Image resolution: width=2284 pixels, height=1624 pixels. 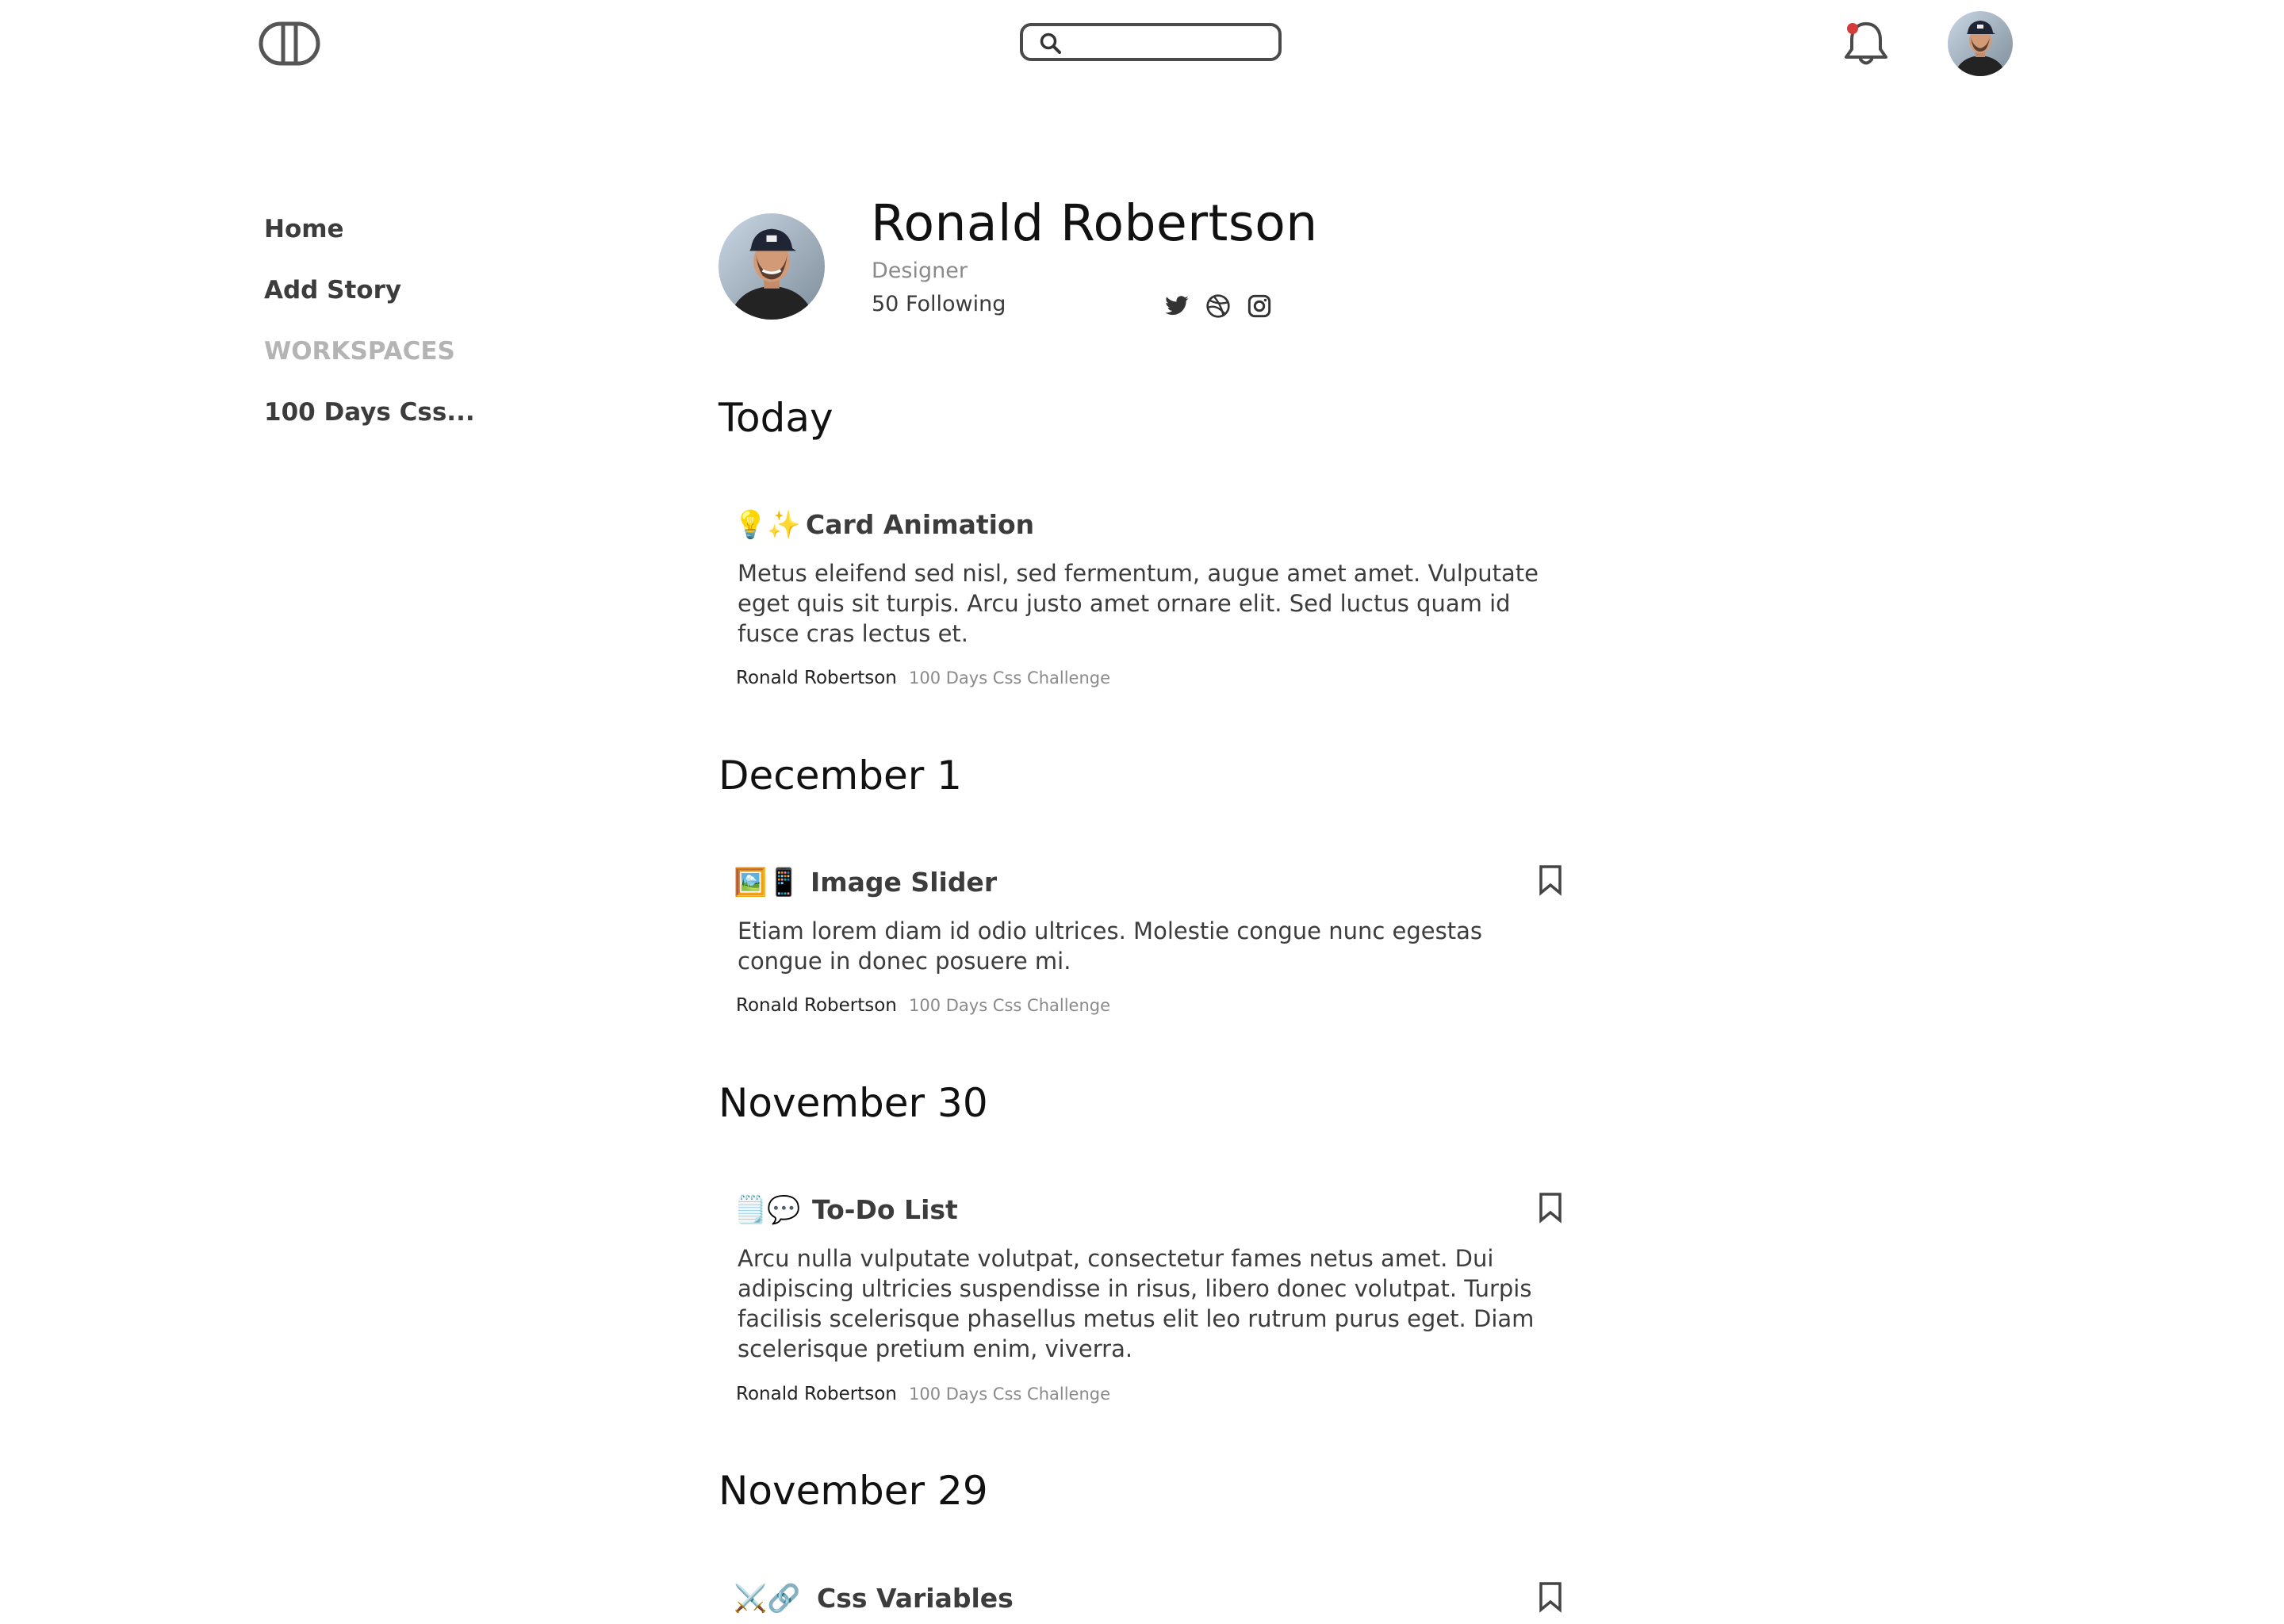 What do you see at coordinates (1173, 43) in the screenshot?
I see `search-input` at bounding box center [1173, 43].